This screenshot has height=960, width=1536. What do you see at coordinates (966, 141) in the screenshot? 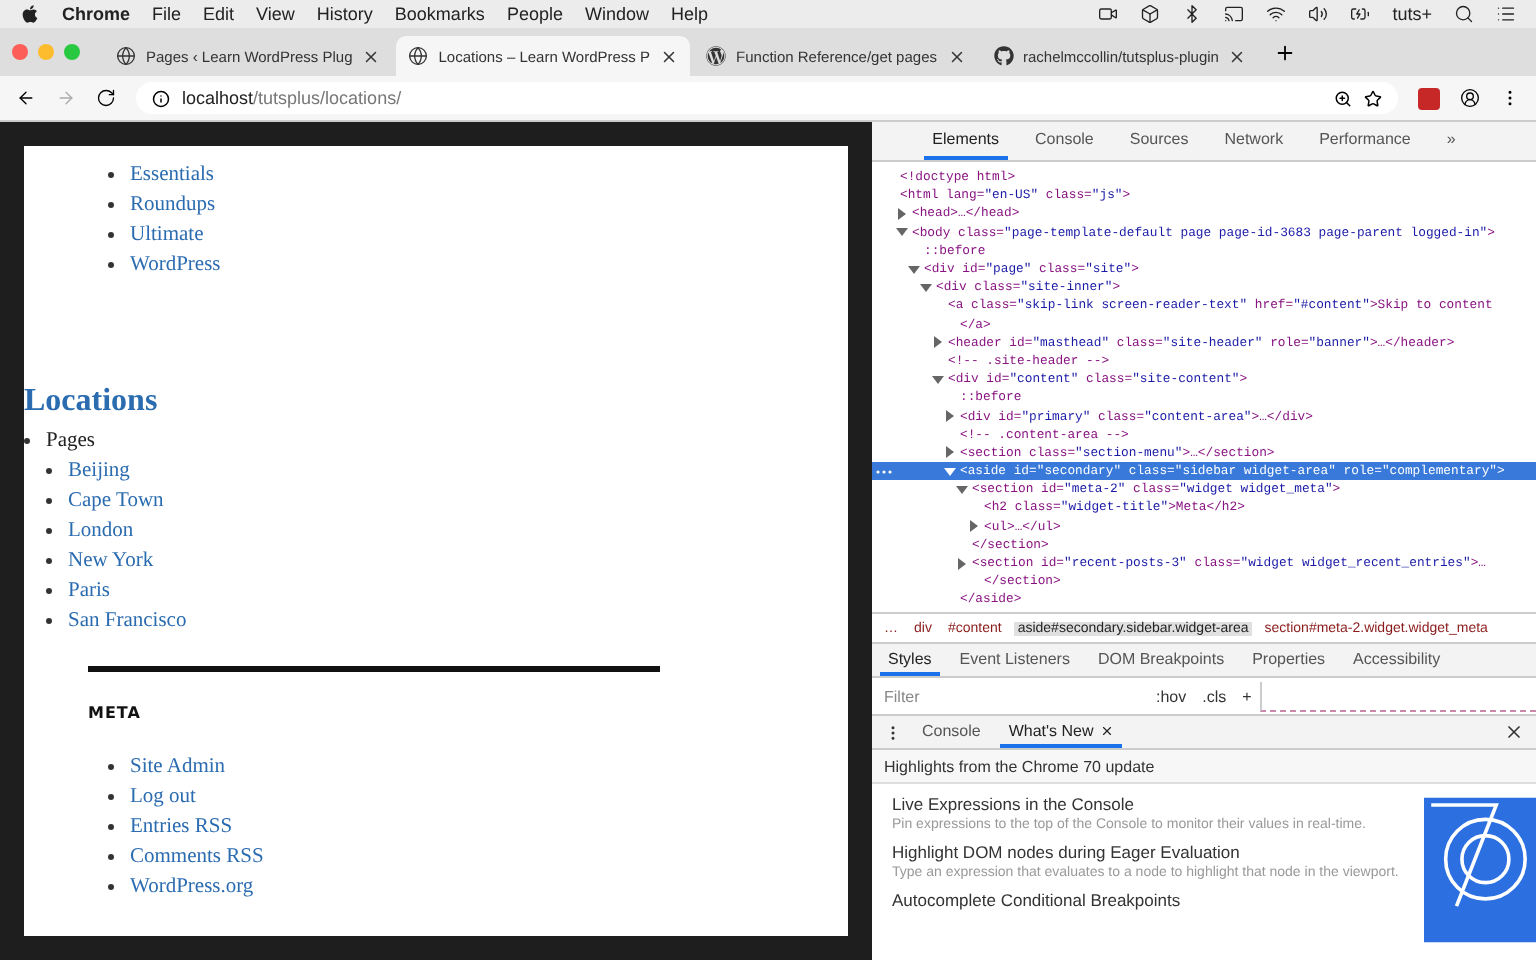
I see `devtools-tab: Elements` at bounding box center [966, 141].